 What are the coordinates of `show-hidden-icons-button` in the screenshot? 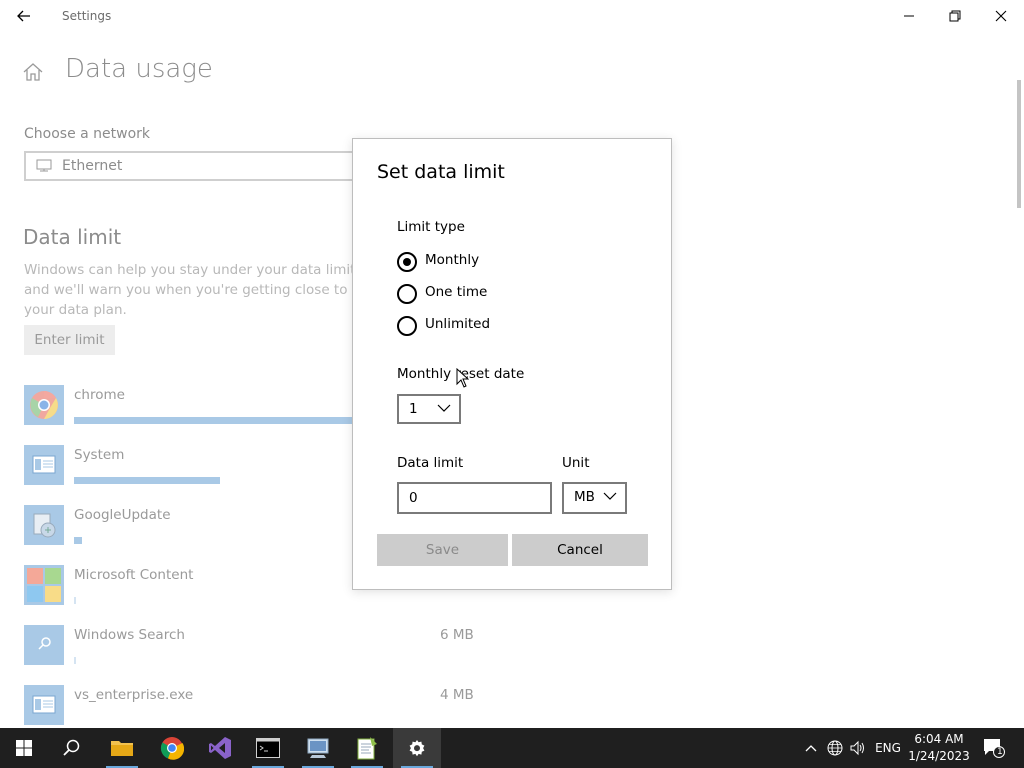 It's located at (811, 748).